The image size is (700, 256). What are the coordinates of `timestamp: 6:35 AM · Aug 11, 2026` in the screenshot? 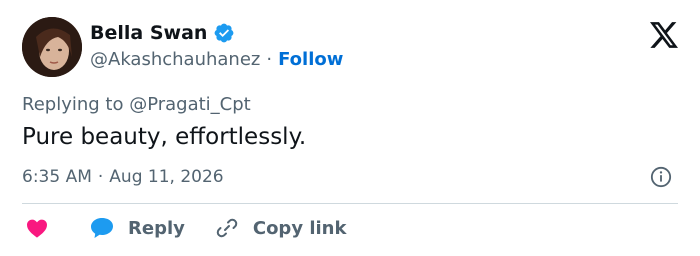 It's located at (123, 177).